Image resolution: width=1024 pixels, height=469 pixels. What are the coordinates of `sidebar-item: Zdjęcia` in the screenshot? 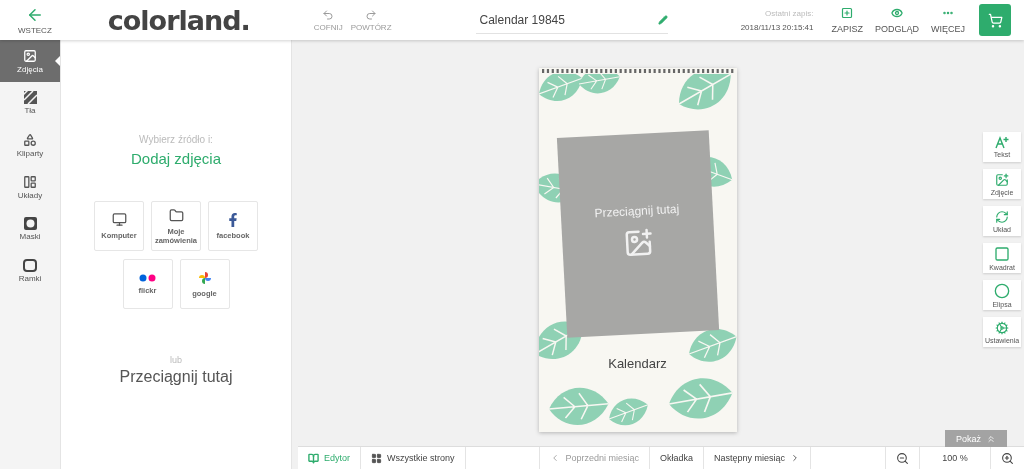 It's located at (30, 61).